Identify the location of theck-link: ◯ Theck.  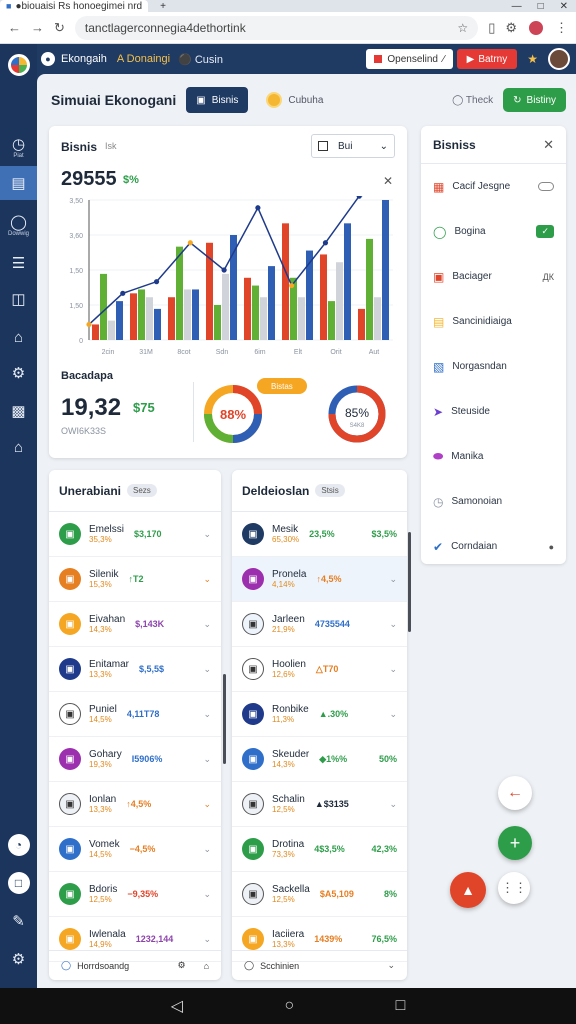
(472, 100).